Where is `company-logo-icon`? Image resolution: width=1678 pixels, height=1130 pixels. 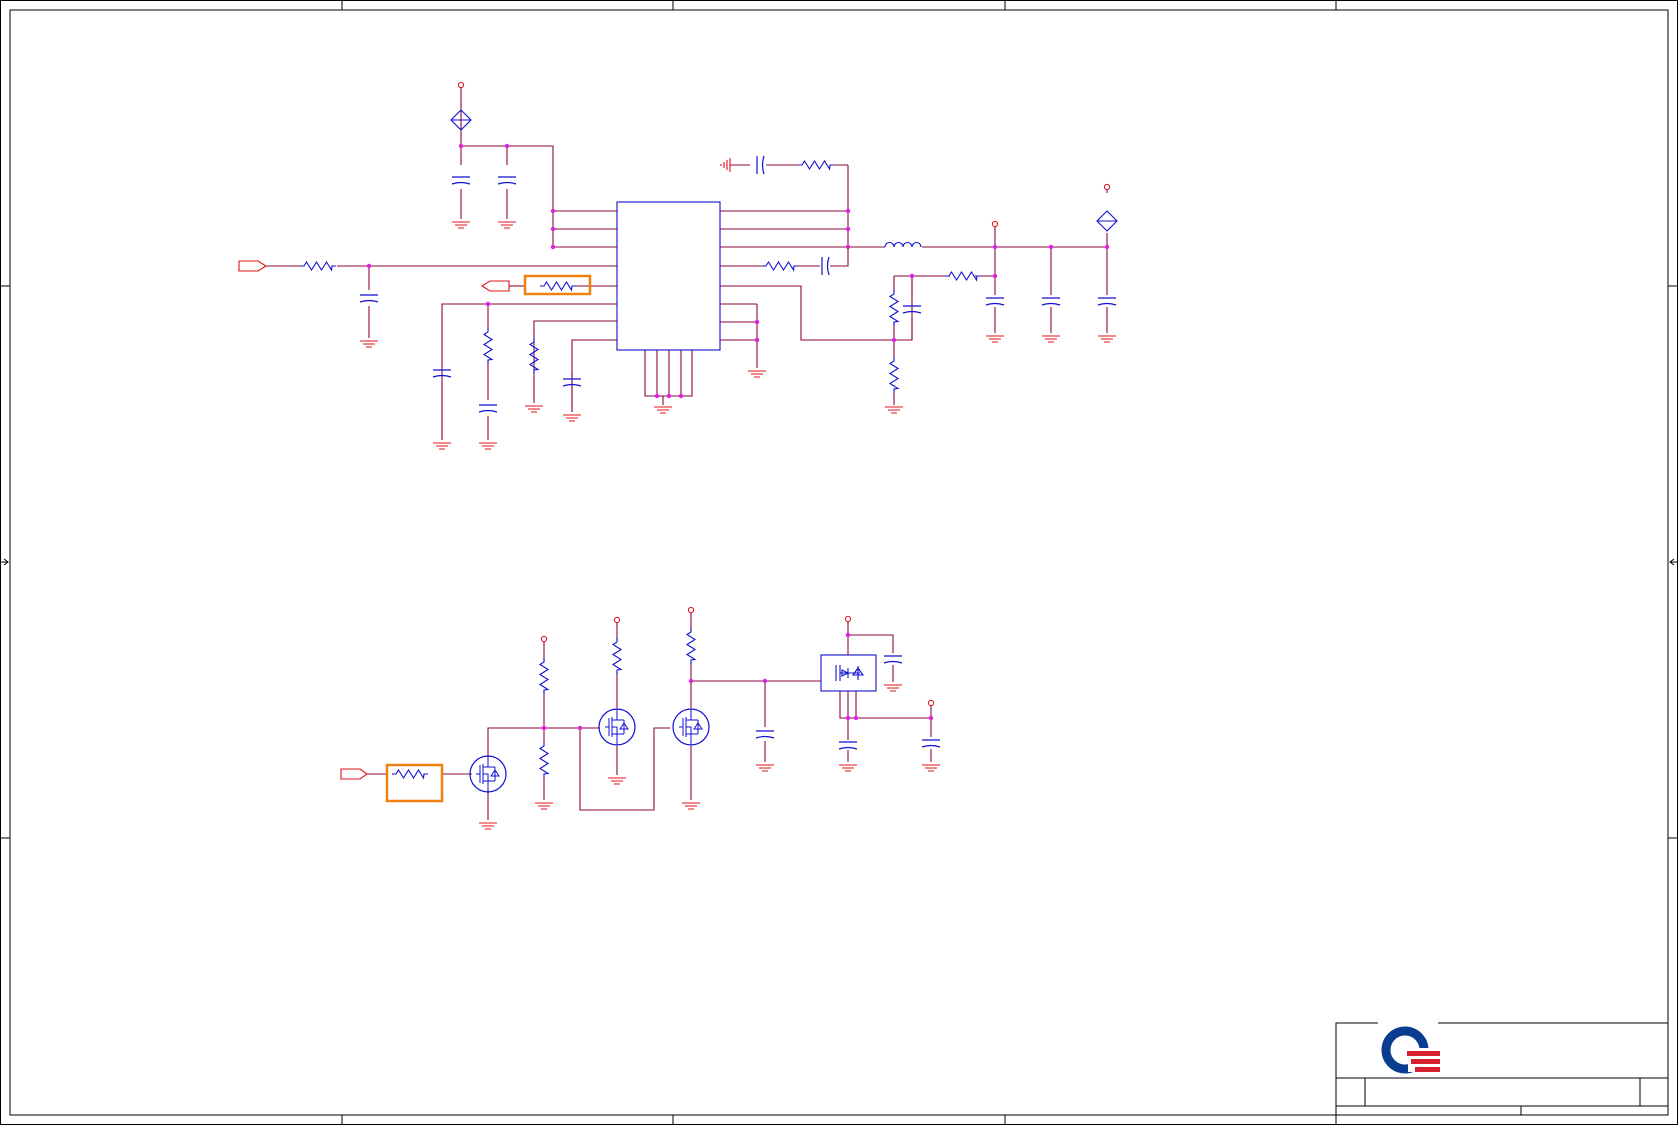
company-logo-icon is located at coordinates (1411, 1050).